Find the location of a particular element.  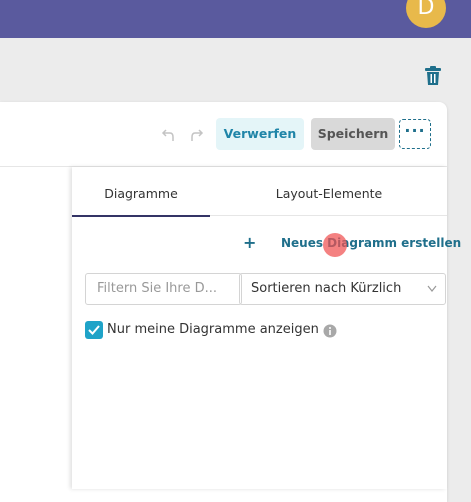

plus-icon: + is located at coordinates (250, 242).